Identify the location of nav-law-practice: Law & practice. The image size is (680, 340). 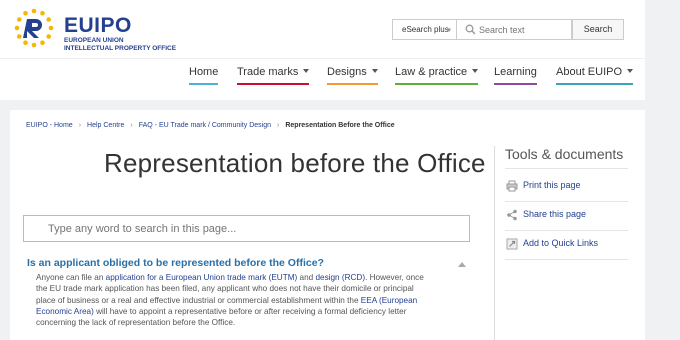
(437, 75).